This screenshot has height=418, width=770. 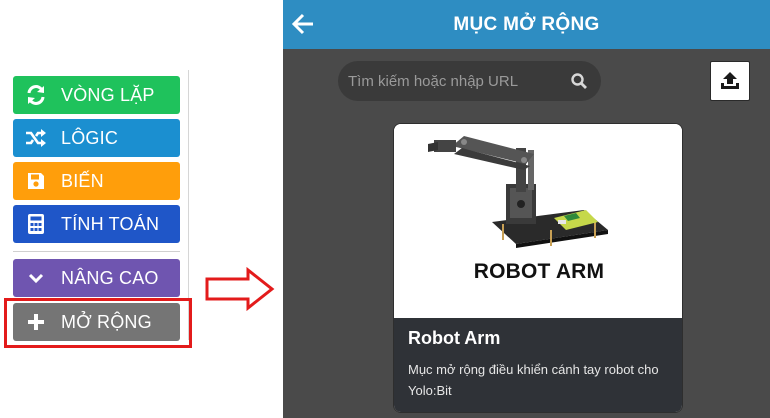 I want to click on upload-button, so click(x=730, y=81).